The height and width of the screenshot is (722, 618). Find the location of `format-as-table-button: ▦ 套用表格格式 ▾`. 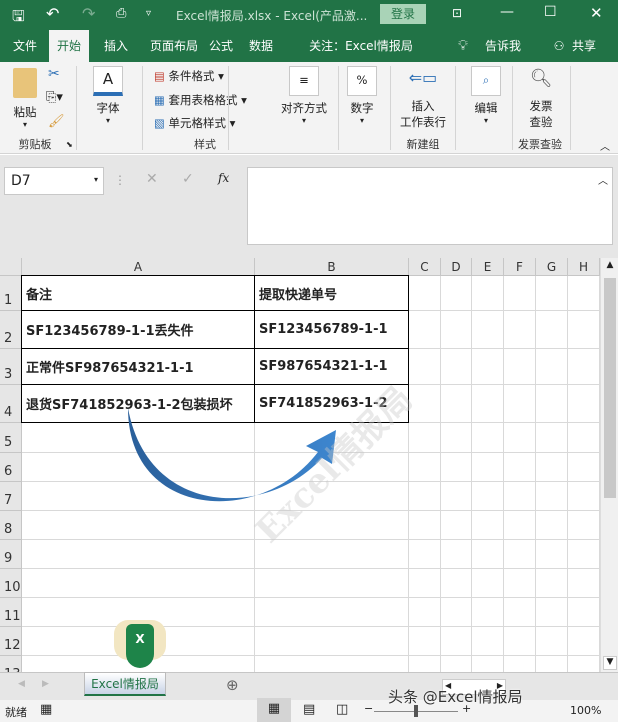

format-as-table-button: ▦ 套用表格格式 ▾ is located at coordinates (200, 100).